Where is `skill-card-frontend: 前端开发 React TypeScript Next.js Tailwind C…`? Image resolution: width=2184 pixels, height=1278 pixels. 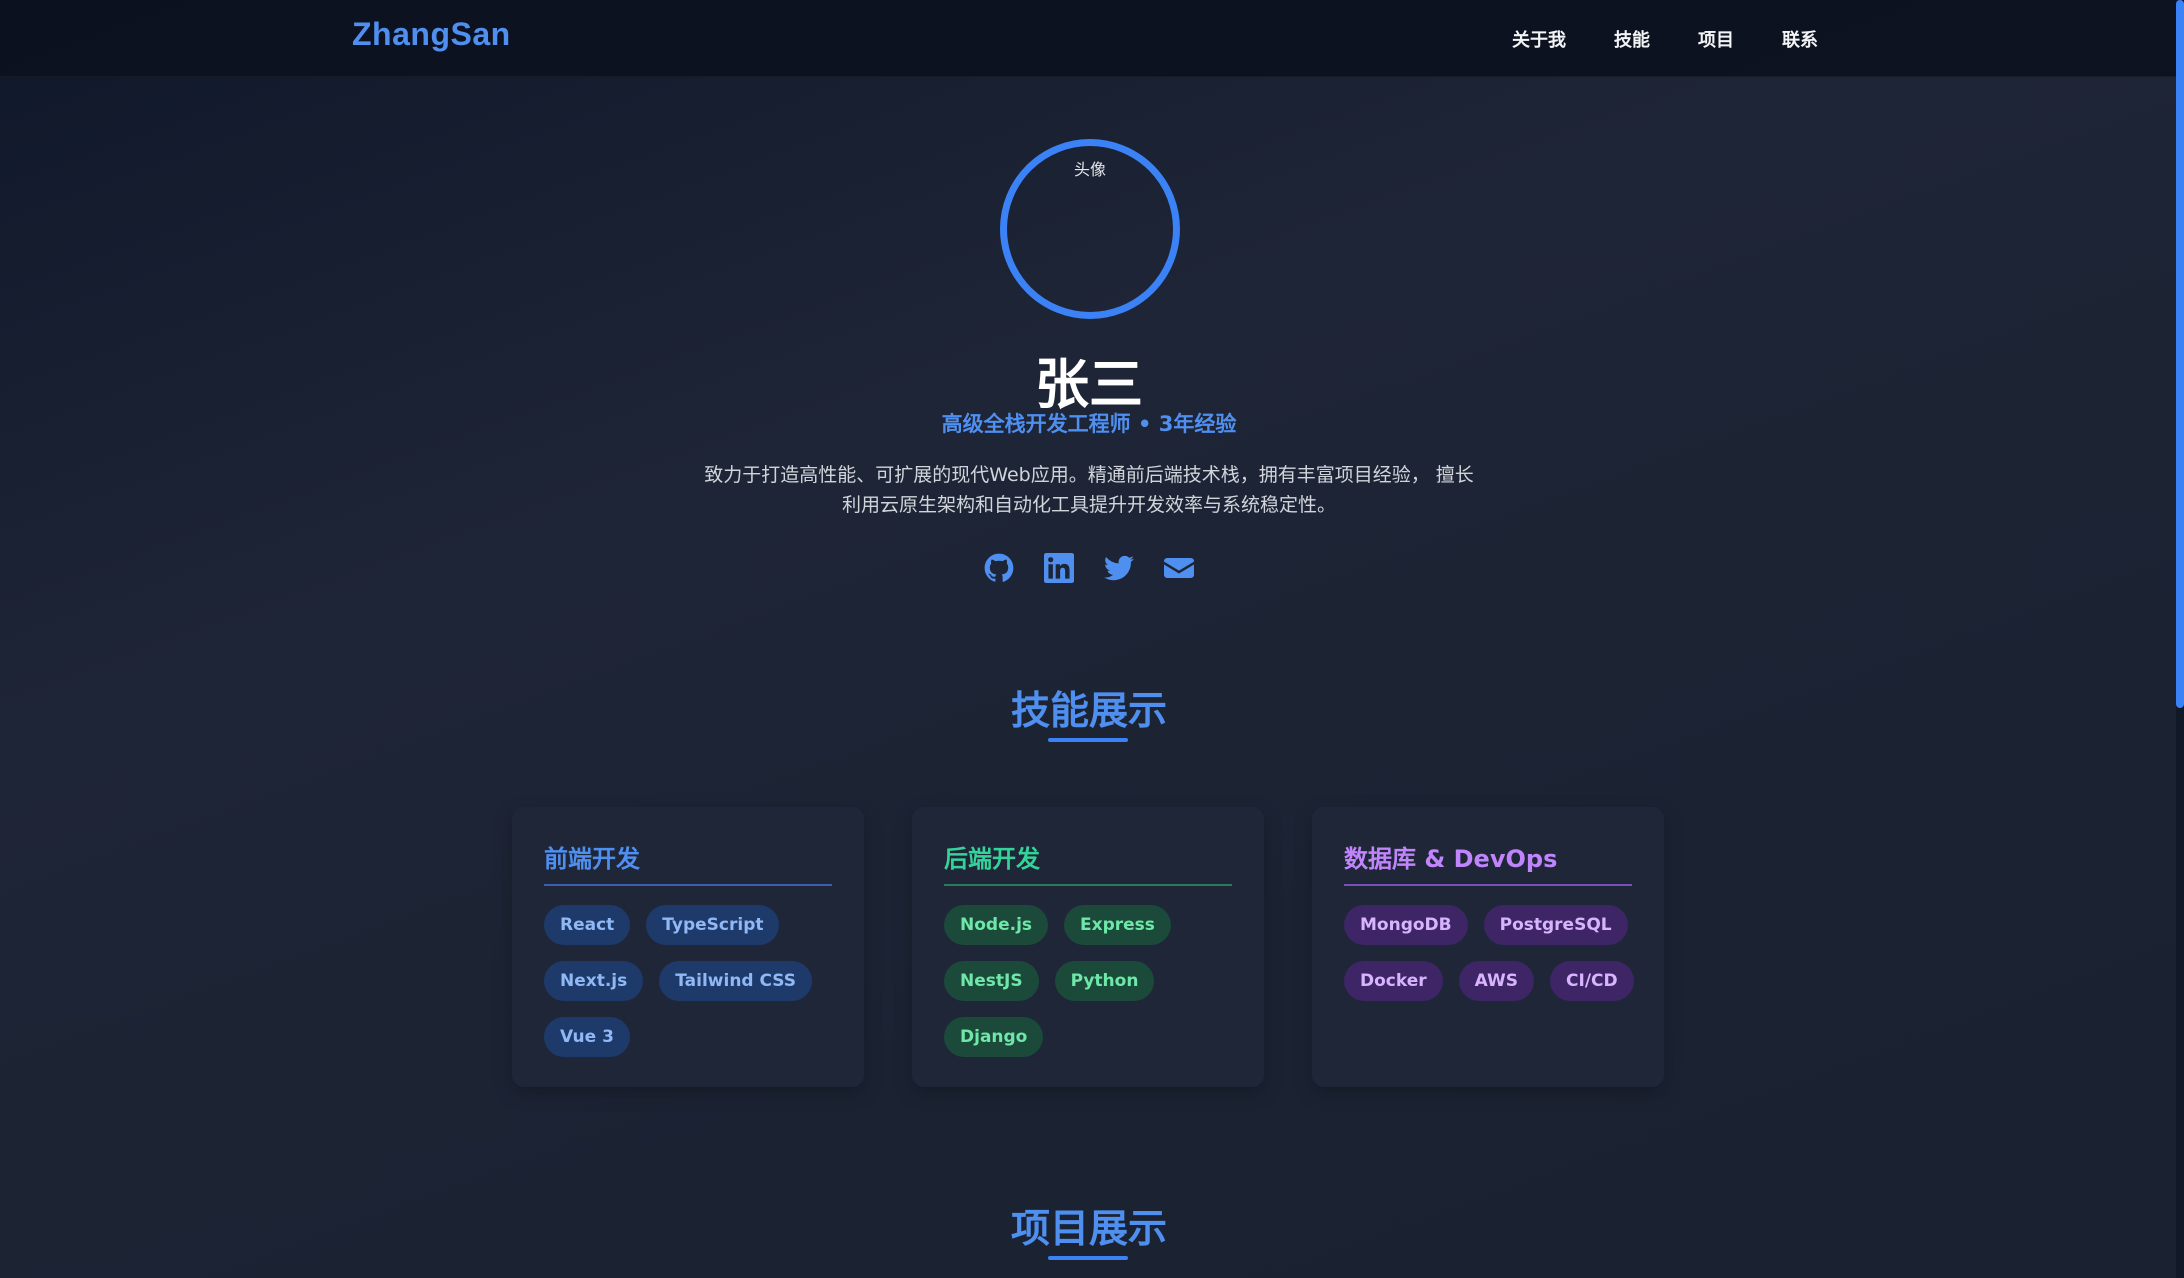
skill-card-frontend: 前端开发 React TypeScript Next.js Tailwind C… is located at coordinates (688, 947).